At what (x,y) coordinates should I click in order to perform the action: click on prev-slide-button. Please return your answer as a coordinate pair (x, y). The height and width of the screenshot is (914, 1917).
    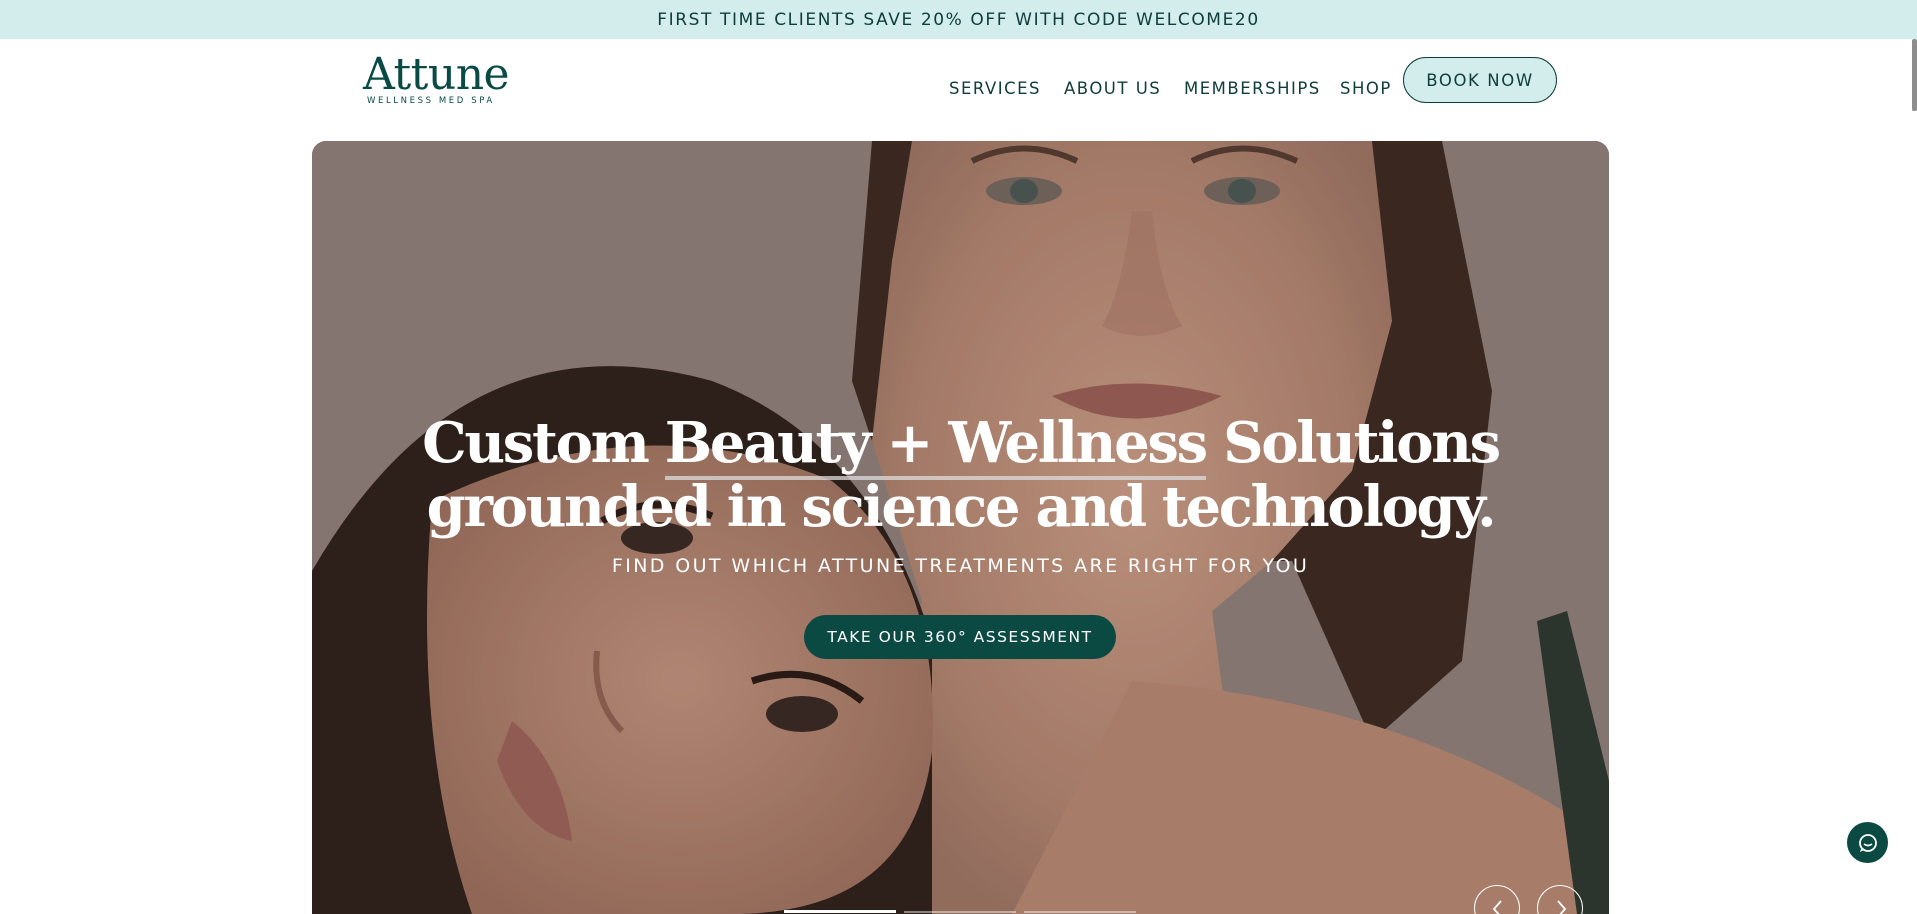
    Looking at the image, I should click on (1497, 899).